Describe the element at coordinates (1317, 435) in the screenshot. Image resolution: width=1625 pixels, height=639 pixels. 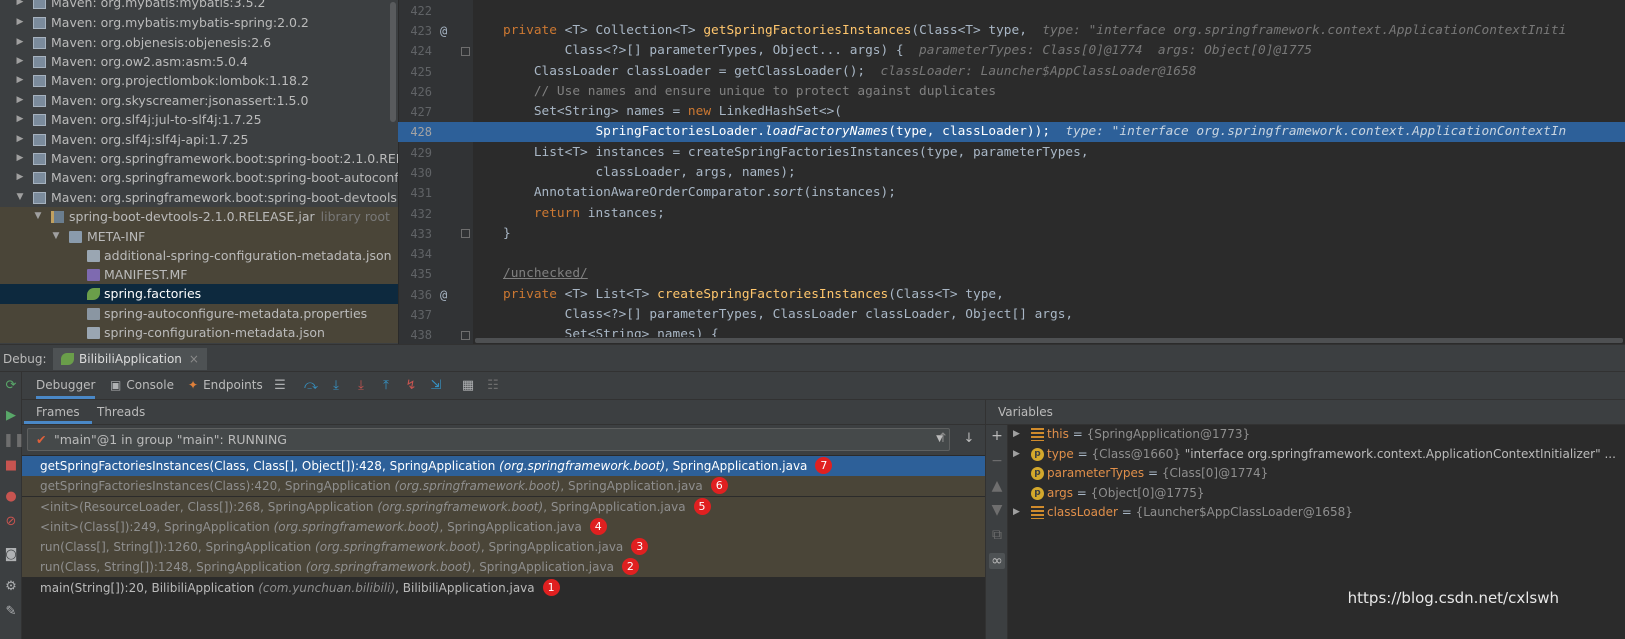
I see `variable-row: ▶ this = {SpringApplication@1773}` at that location.